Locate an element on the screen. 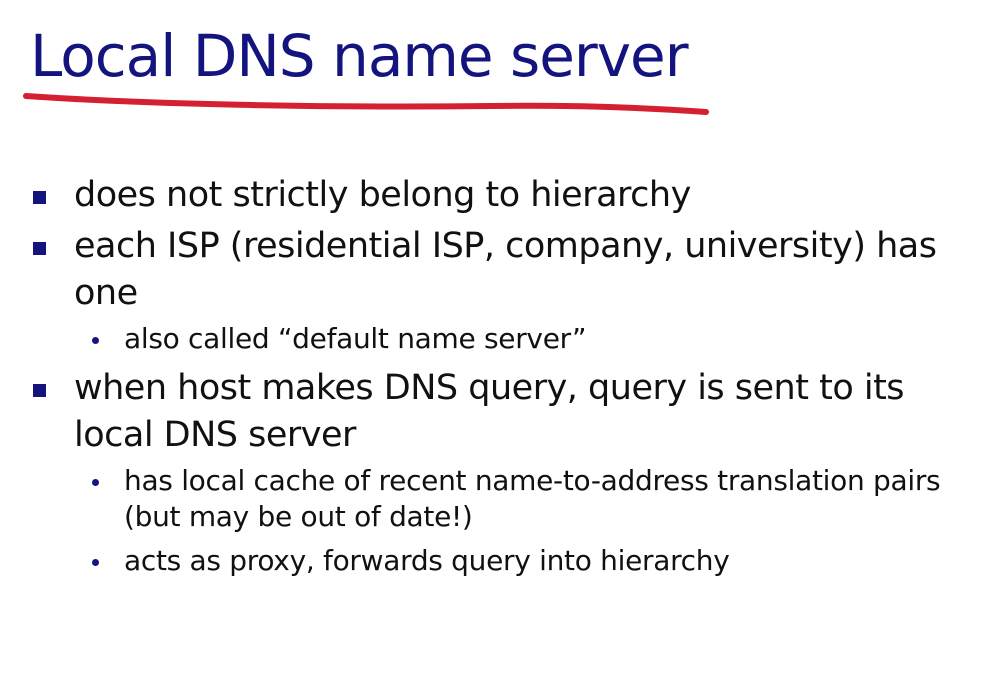 The image size is (999, 685). bullet-item: does not strictly belong to hierarchy is located at coordinates (505, 195).